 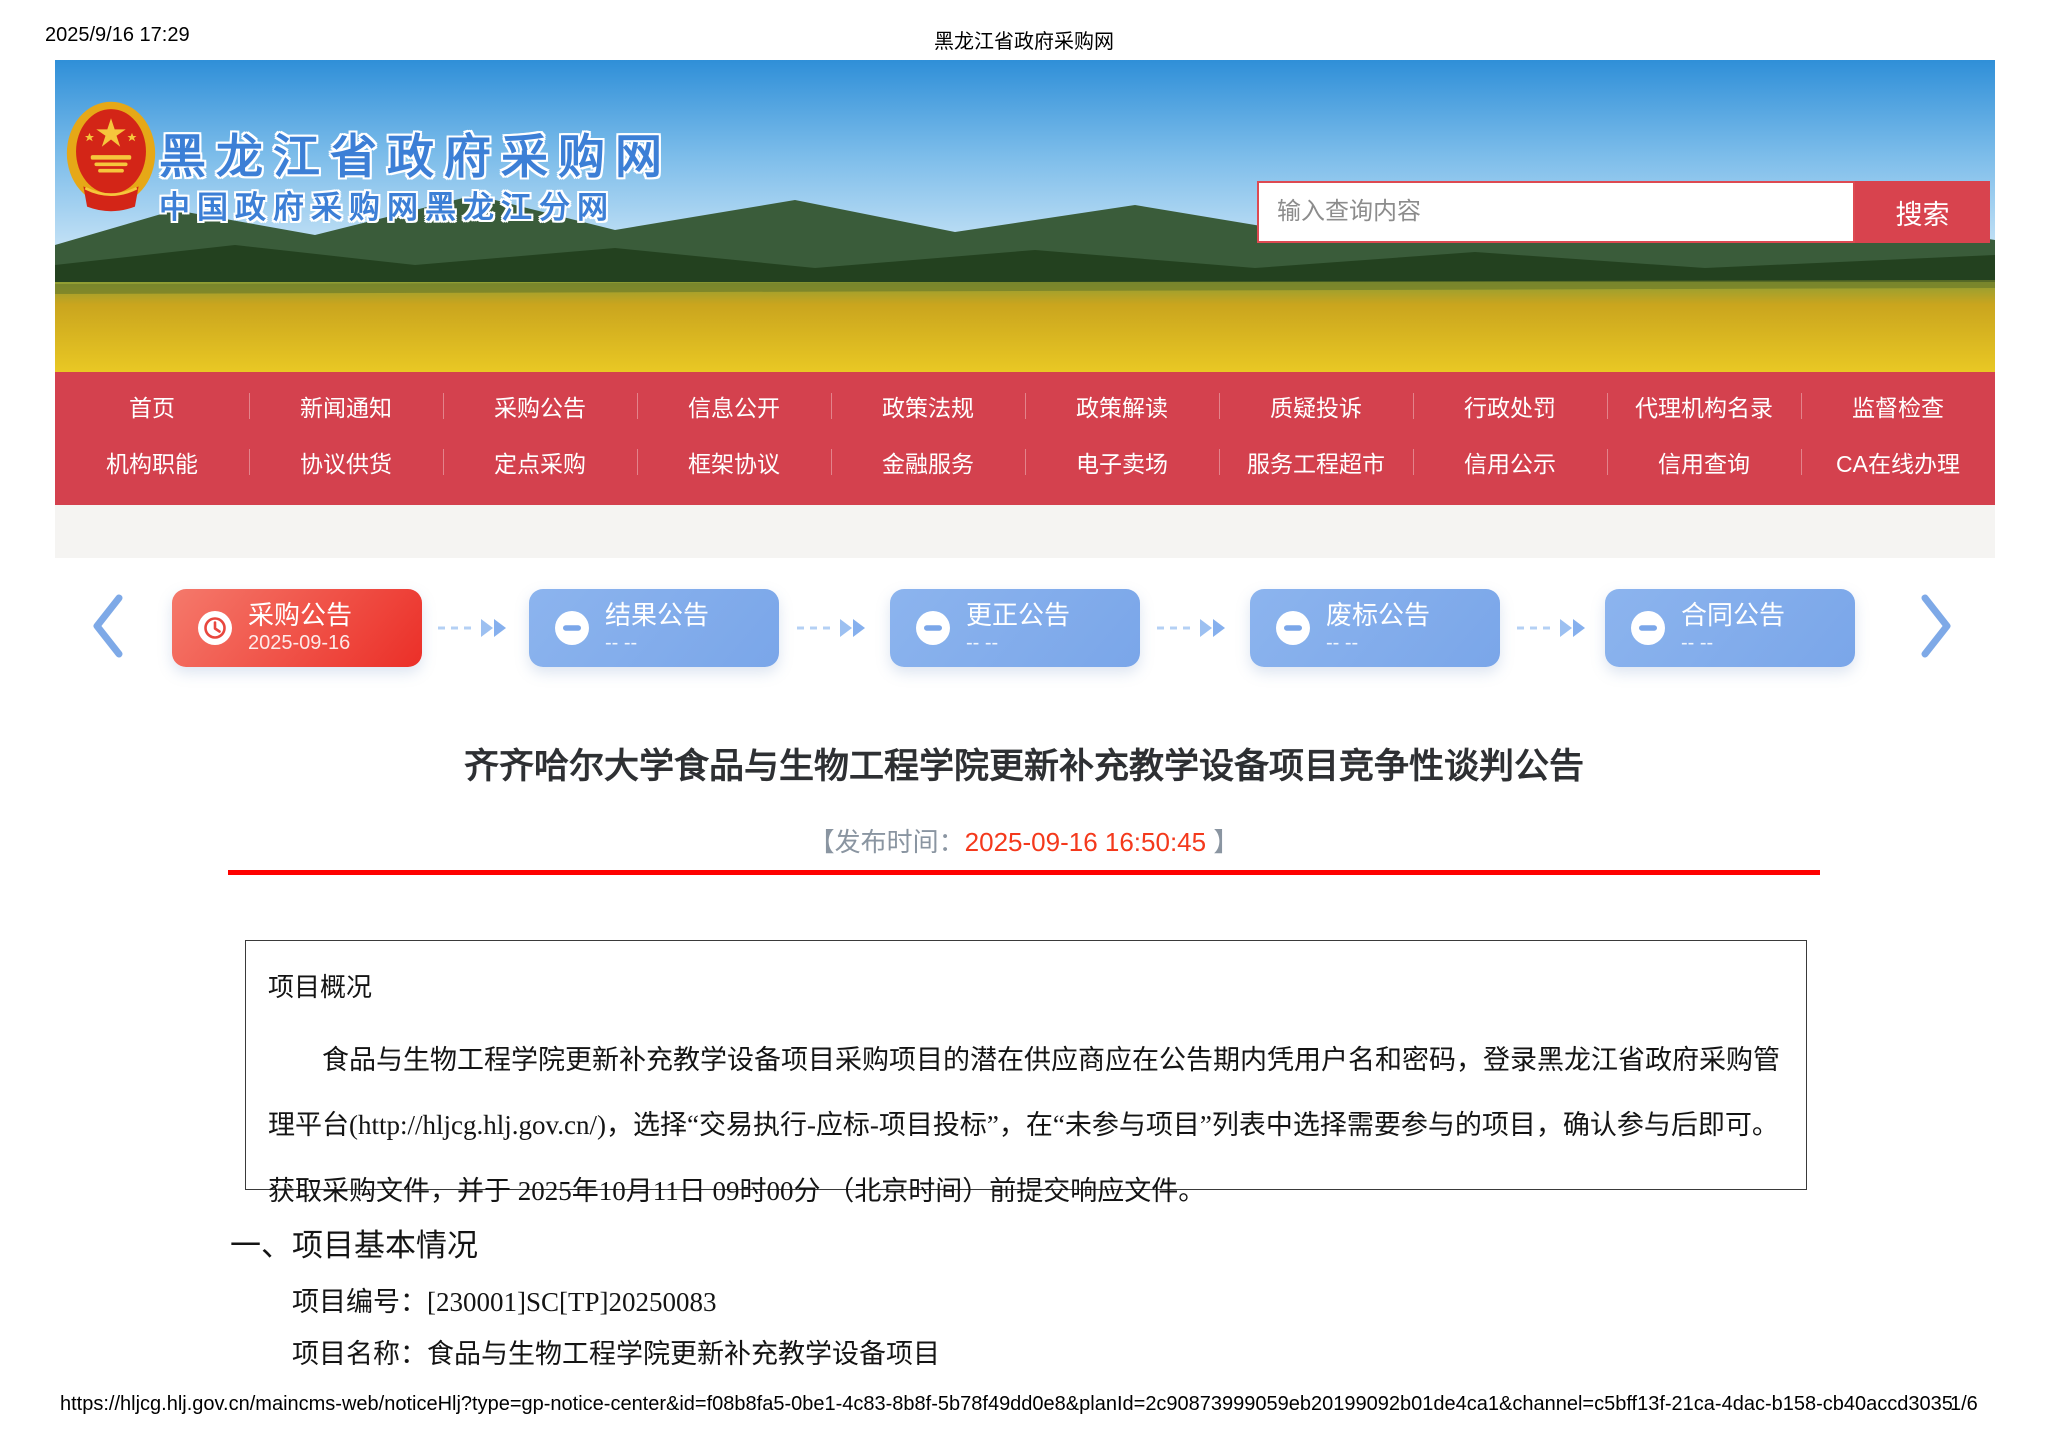 I want to click on search-button: 搜索, so click(x=1922, y=212).